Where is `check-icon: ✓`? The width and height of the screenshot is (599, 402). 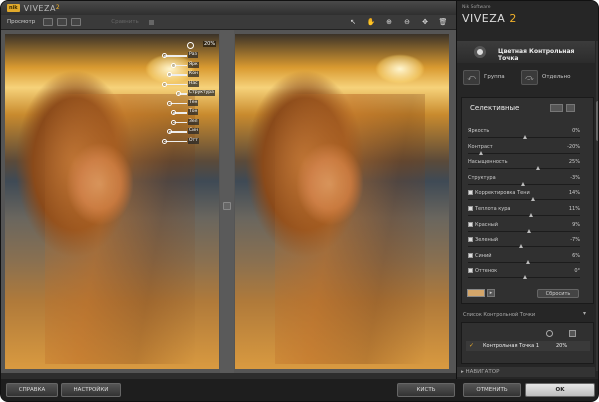
check-icon: ✓ is located at coordinates (471, 345).